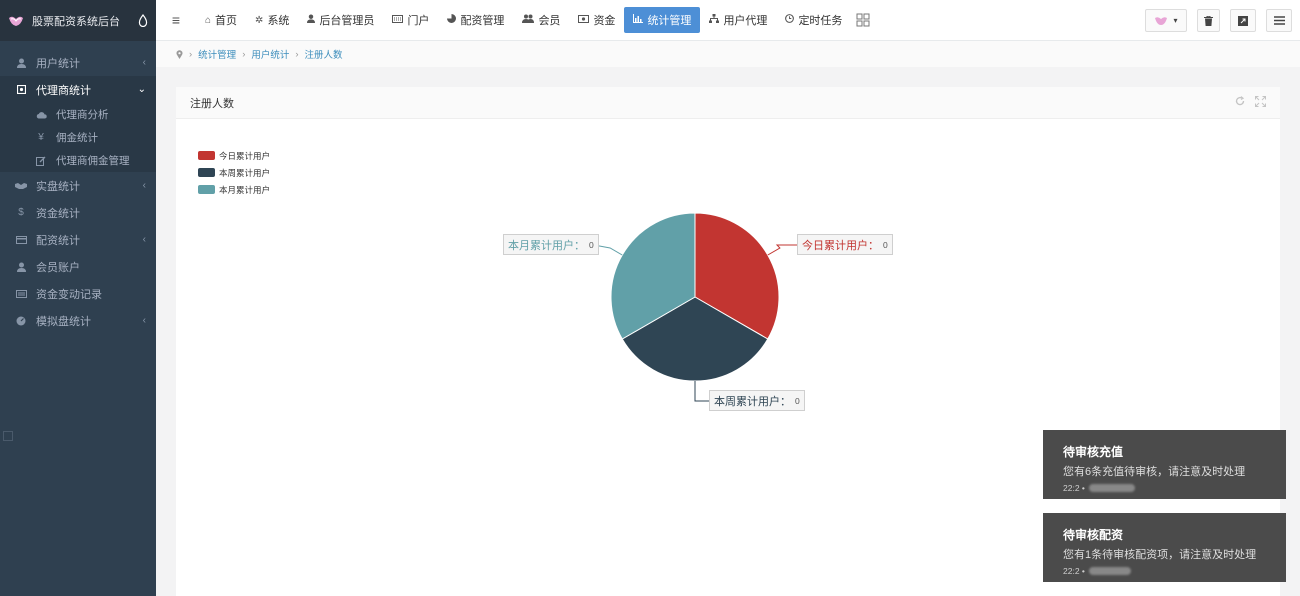  I want to click on tab-label: 系统, so click(278, 21).